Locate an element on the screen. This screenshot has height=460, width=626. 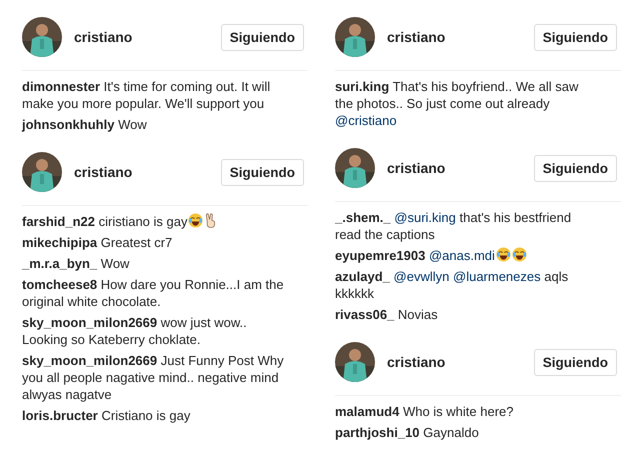
comment: _m.r.a_byn_ Wow is located at coordinates (76, 263).